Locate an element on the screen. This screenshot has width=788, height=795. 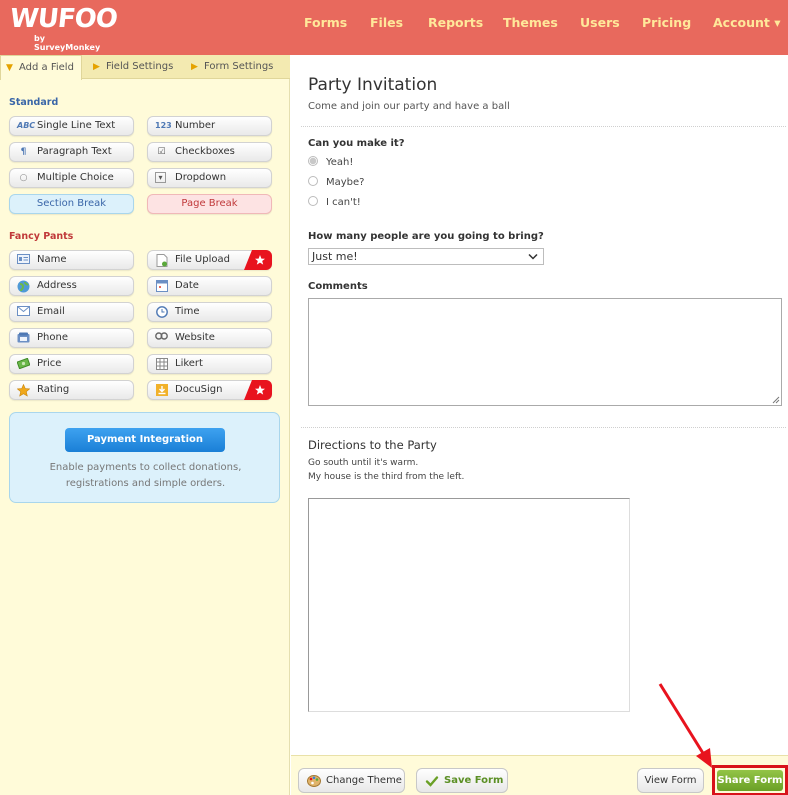
website-button: Website is located at coordinates (209, 338).